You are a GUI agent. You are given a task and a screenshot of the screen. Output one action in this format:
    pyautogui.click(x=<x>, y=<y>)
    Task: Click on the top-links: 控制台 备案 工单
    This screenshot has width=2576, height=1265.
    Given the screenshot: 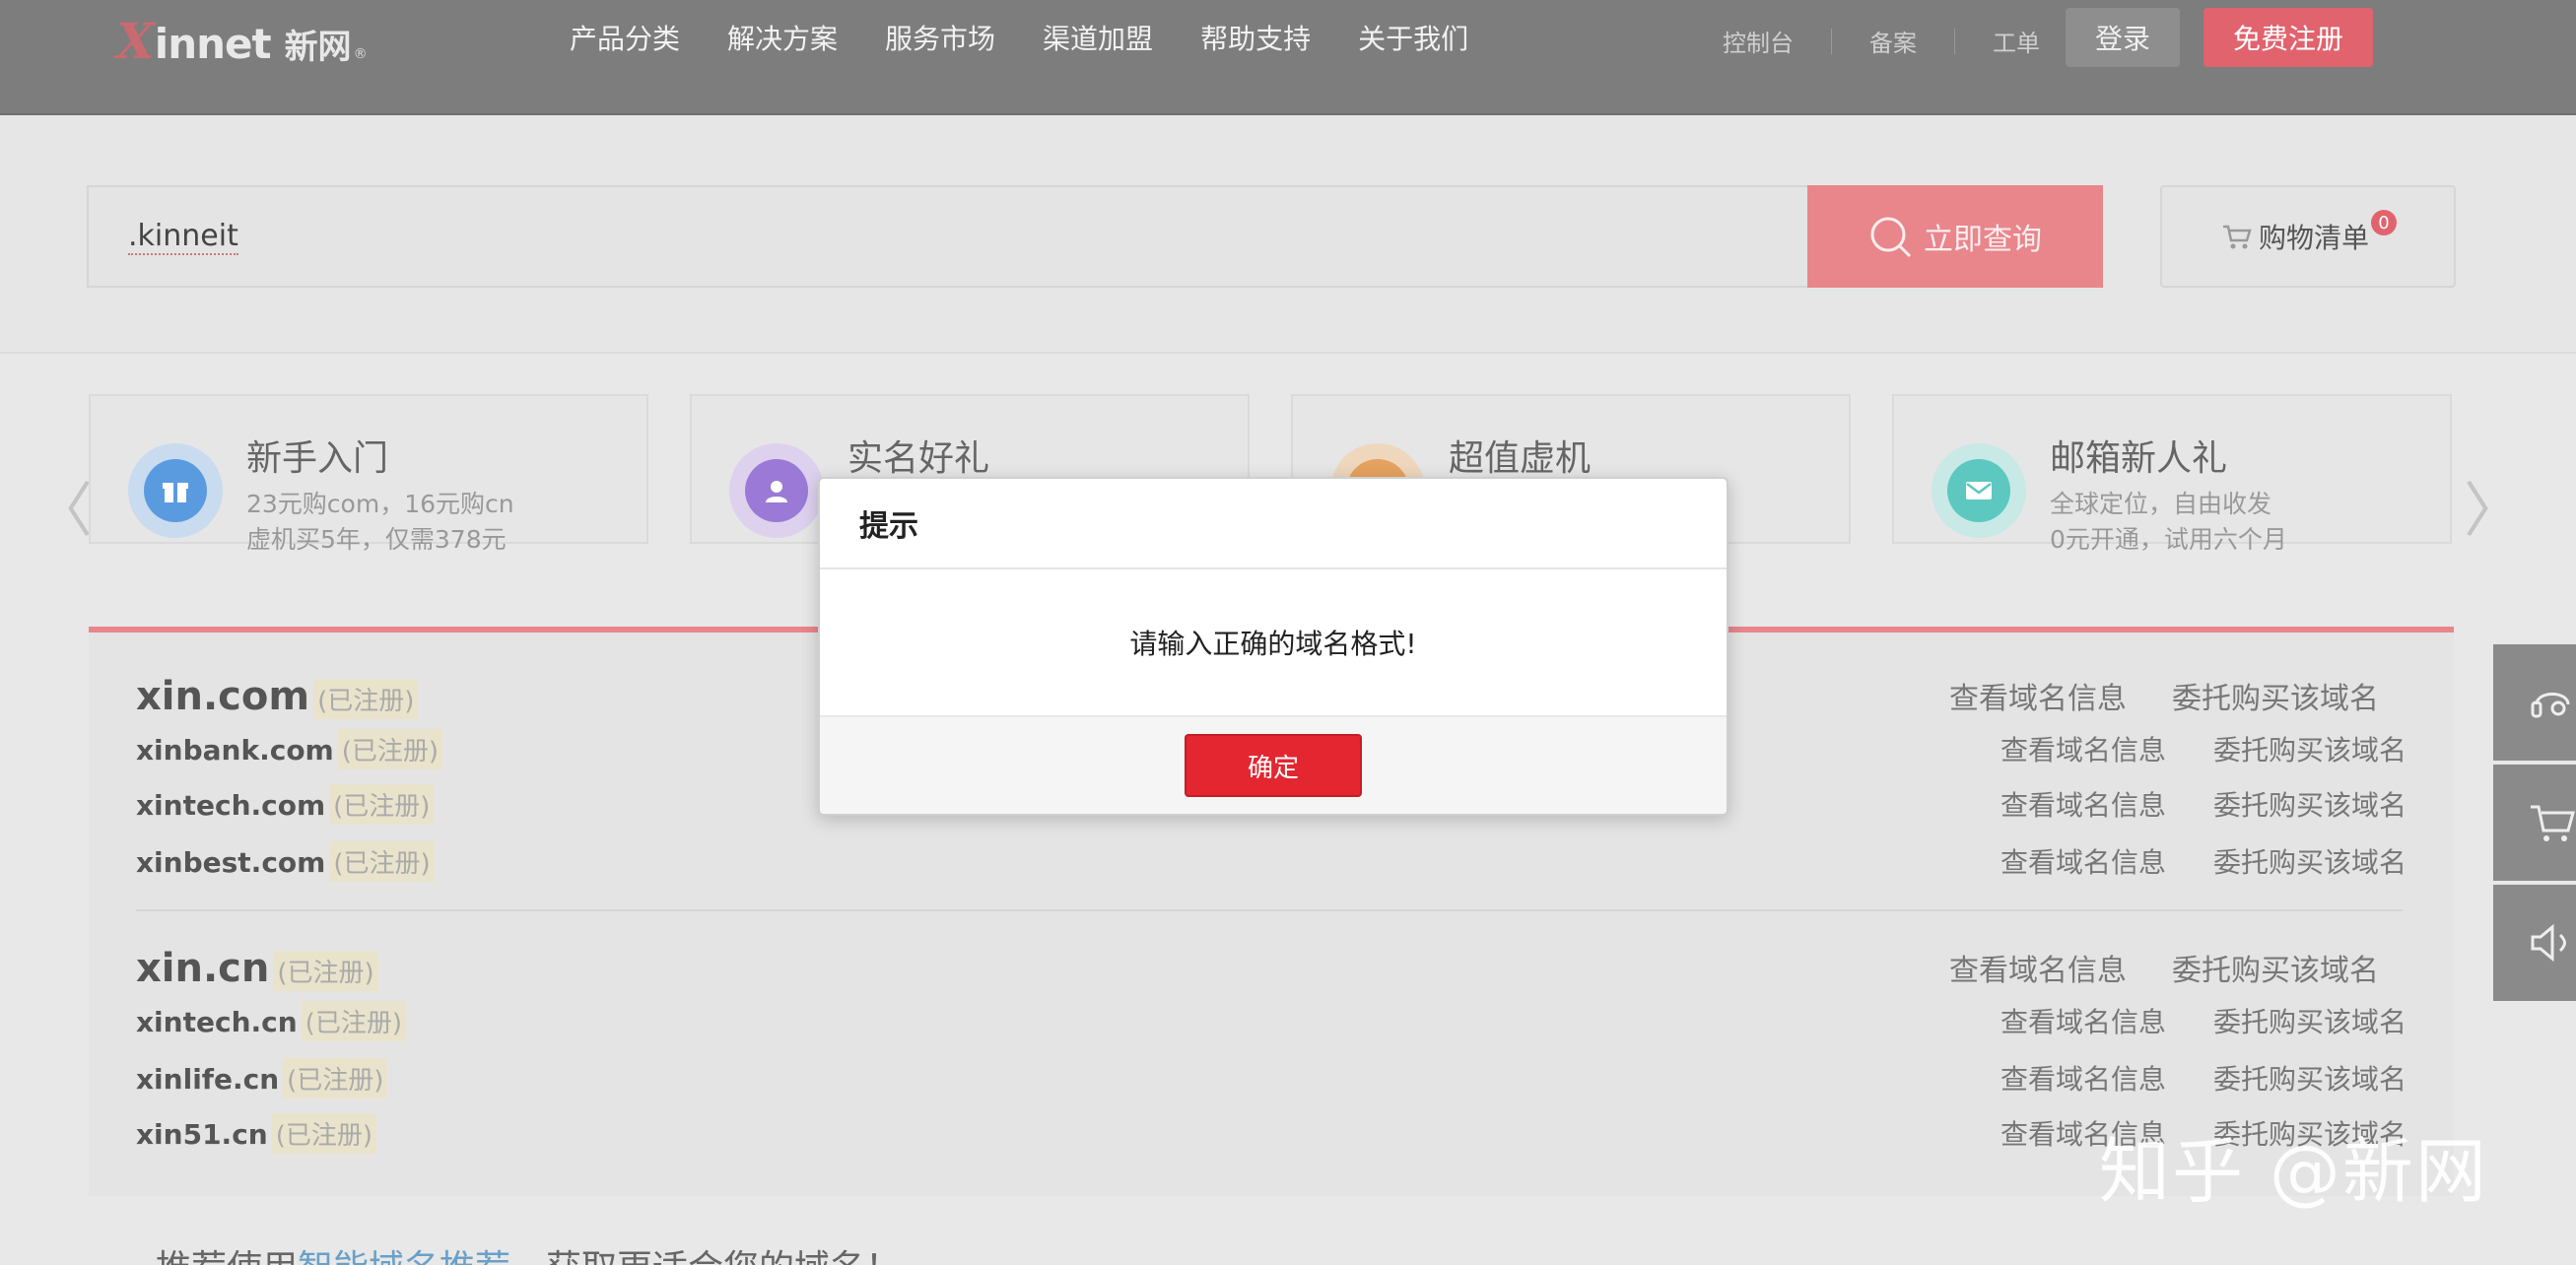 What is the action you would take?
    pyautogui.click(x=1881, y=41)
    